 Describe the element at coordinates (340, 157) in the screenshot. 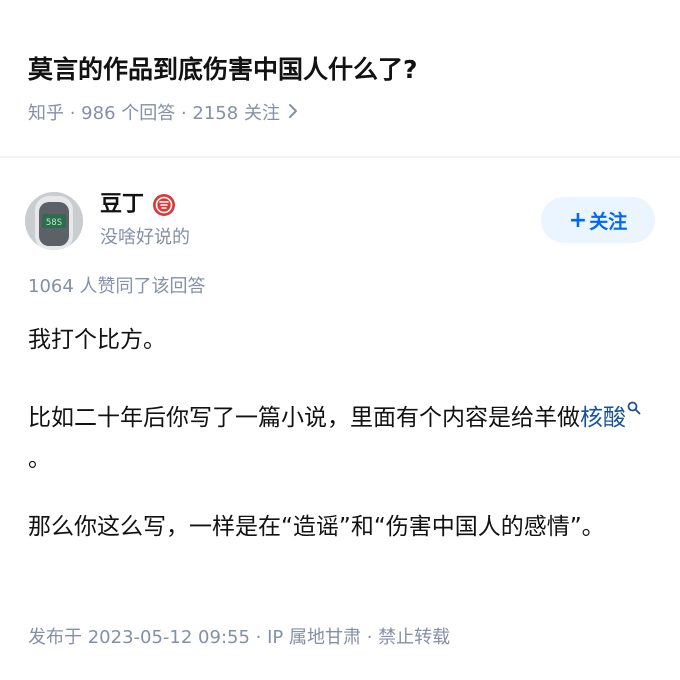

I see `section-divider` at that location.